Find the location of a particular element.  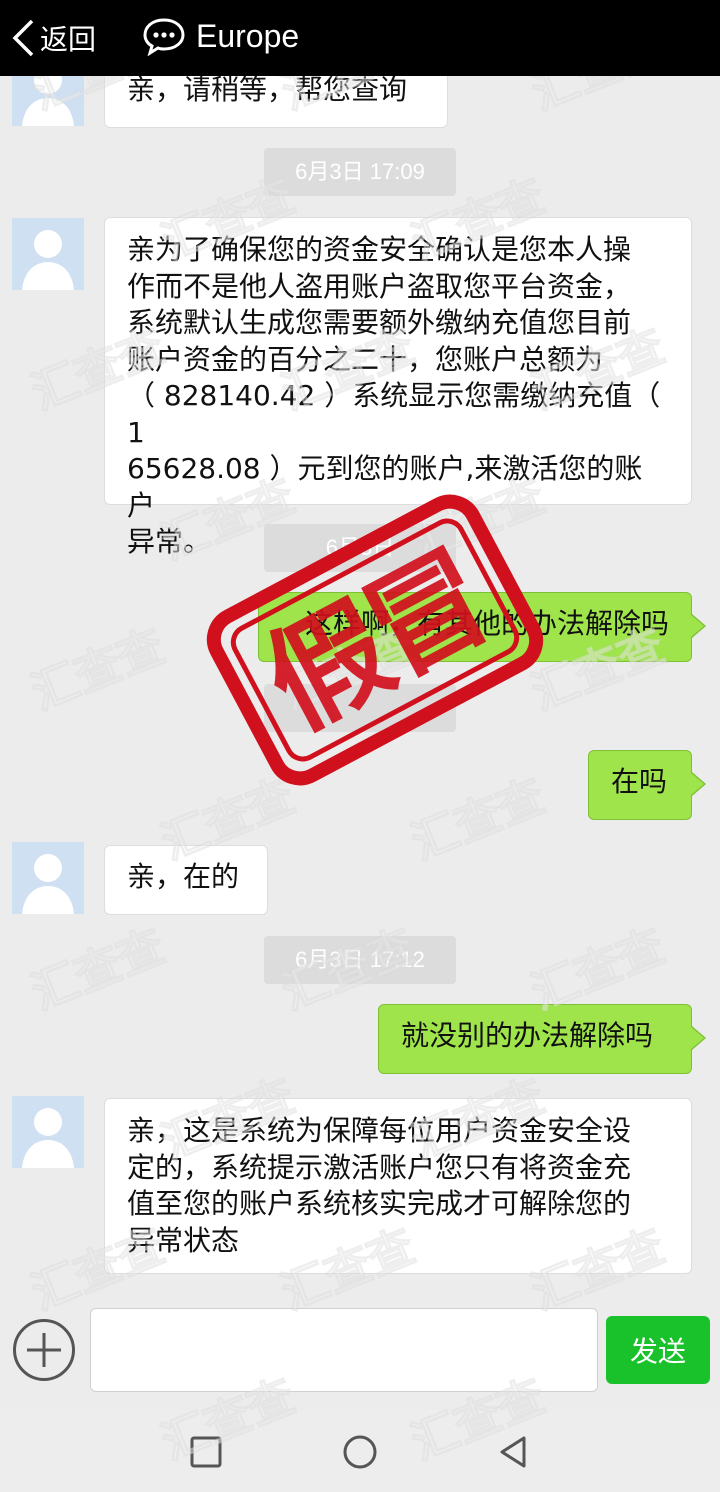

message-text: 亲，请稍等，帮您查询 is located at coordinates (267, 89).